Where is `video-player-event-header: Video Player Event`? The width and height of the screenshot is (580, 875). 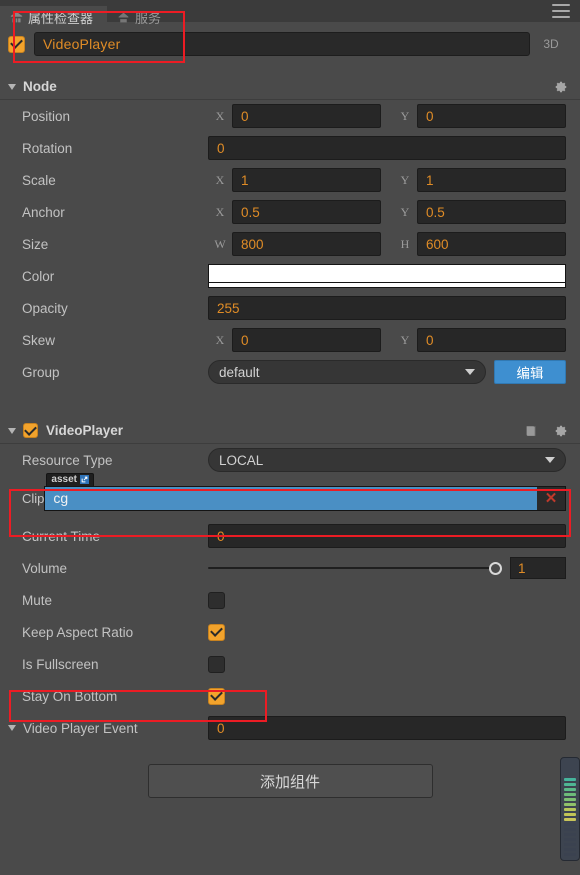 video-player-event-header: Video Player Event is located at coordinates (108, 728).